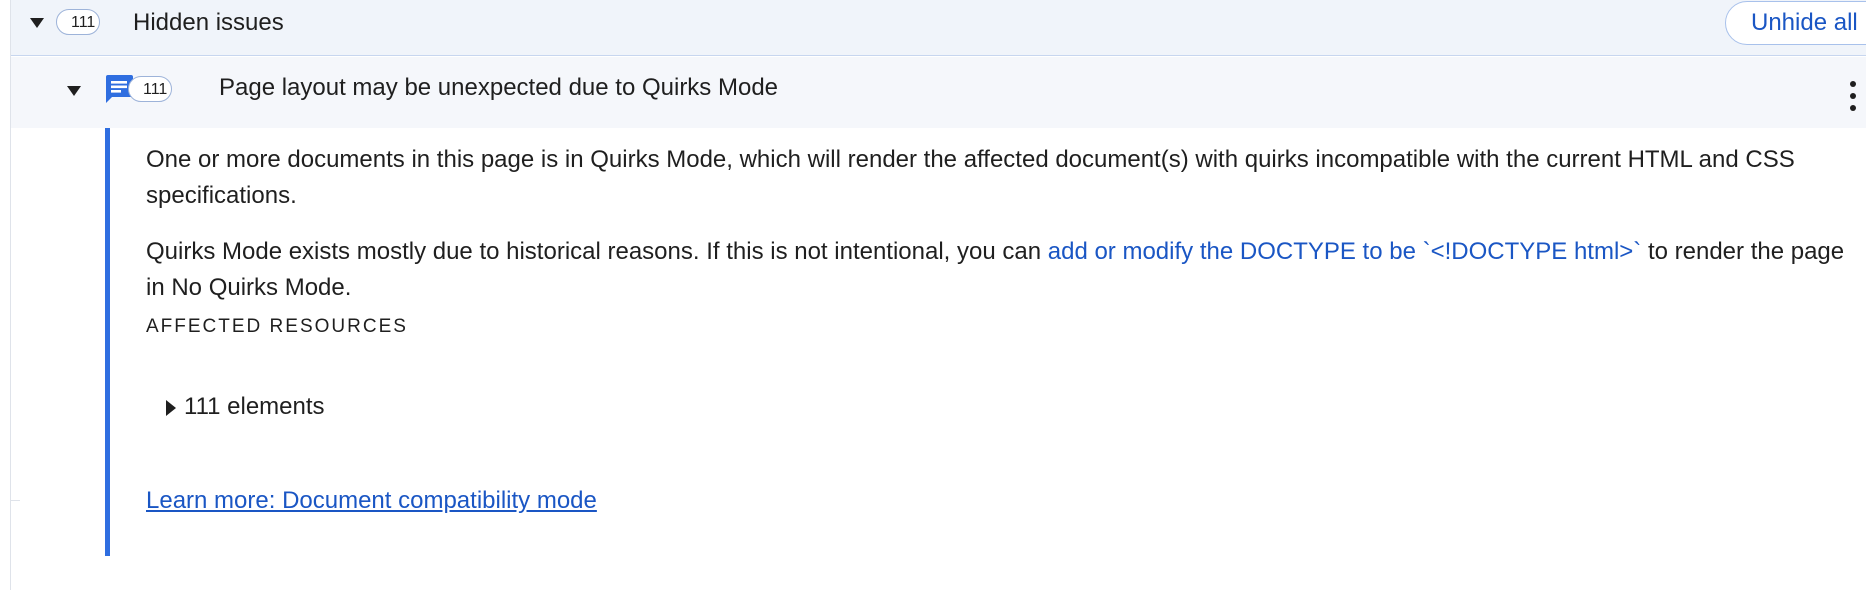 The height and width of the screenshot is (590, 1866). Describe the element at coordinates (171, 408) in the screenshot. I see `expand-right-triangle-icon` at that location.